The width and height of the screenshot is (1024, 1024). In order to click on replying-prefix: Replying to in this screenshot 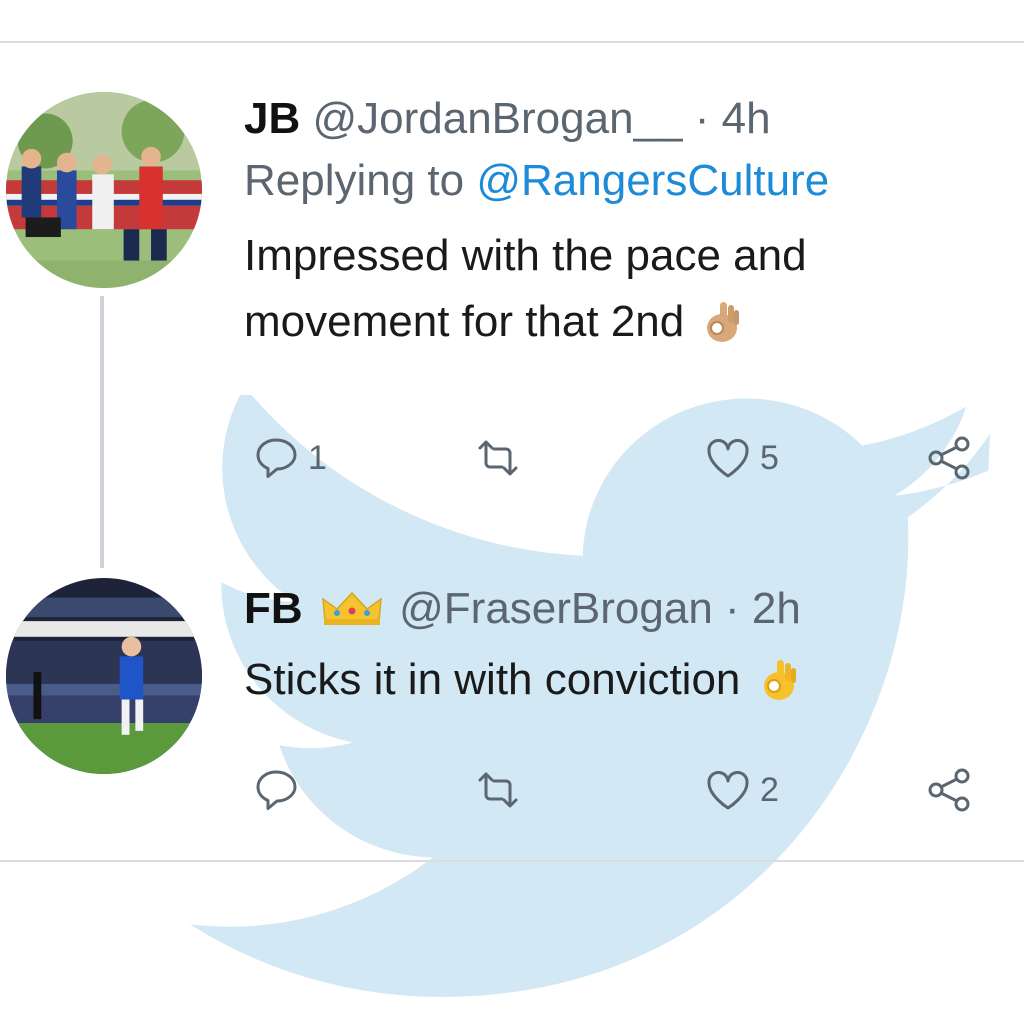, I will do `click(360, 180)`.